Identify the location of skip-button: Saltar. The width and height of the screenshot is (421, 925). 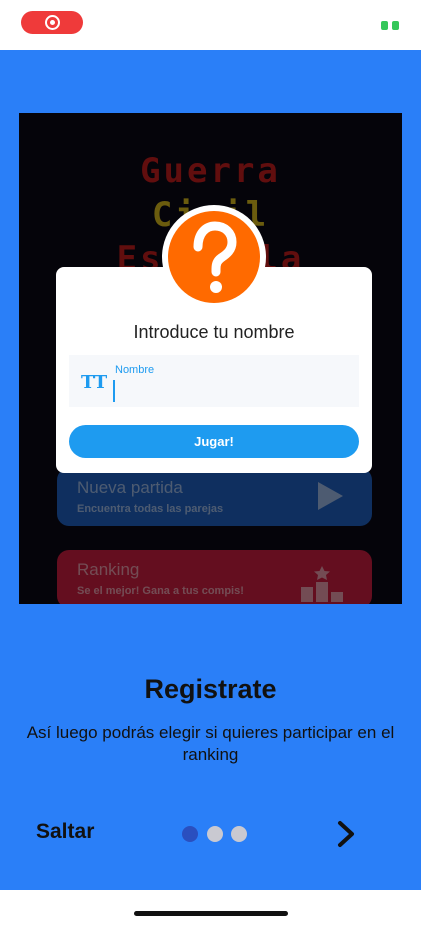
(65, 832).